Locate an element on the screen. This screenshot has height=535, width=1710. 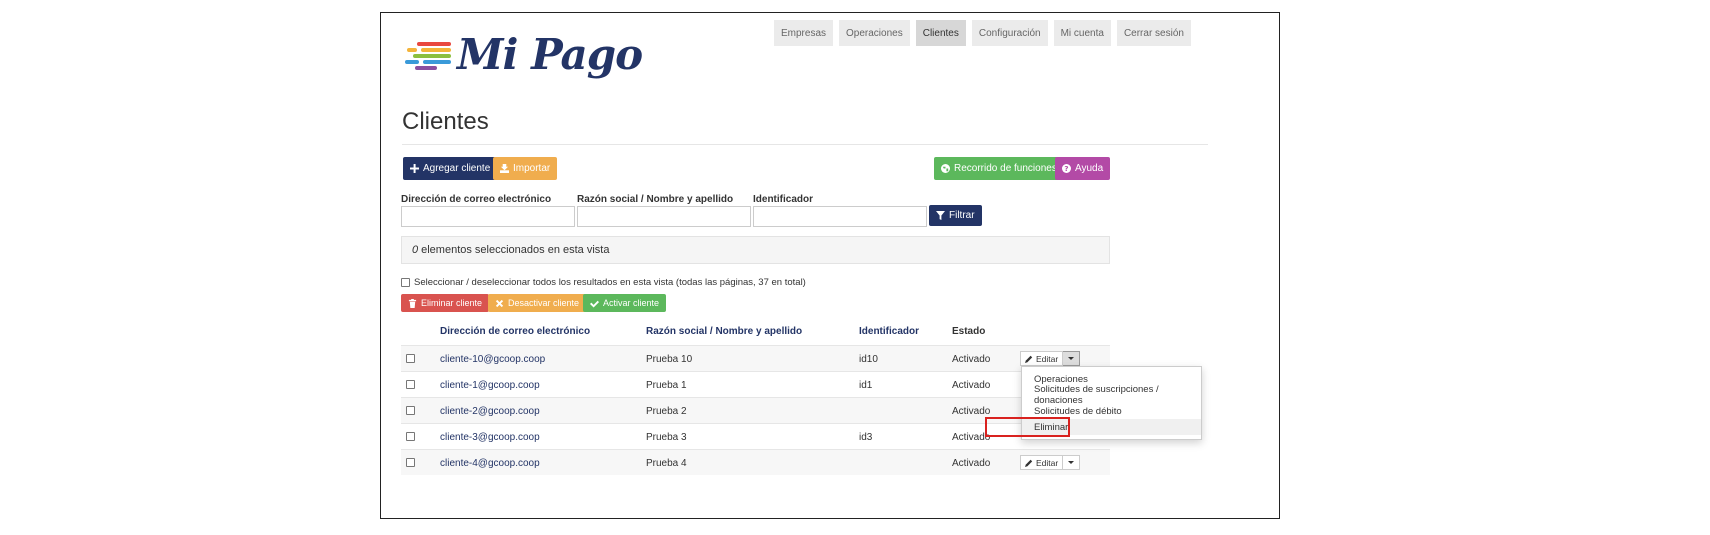
nav-clientes: Clientes is located at coordinates (940, 33).